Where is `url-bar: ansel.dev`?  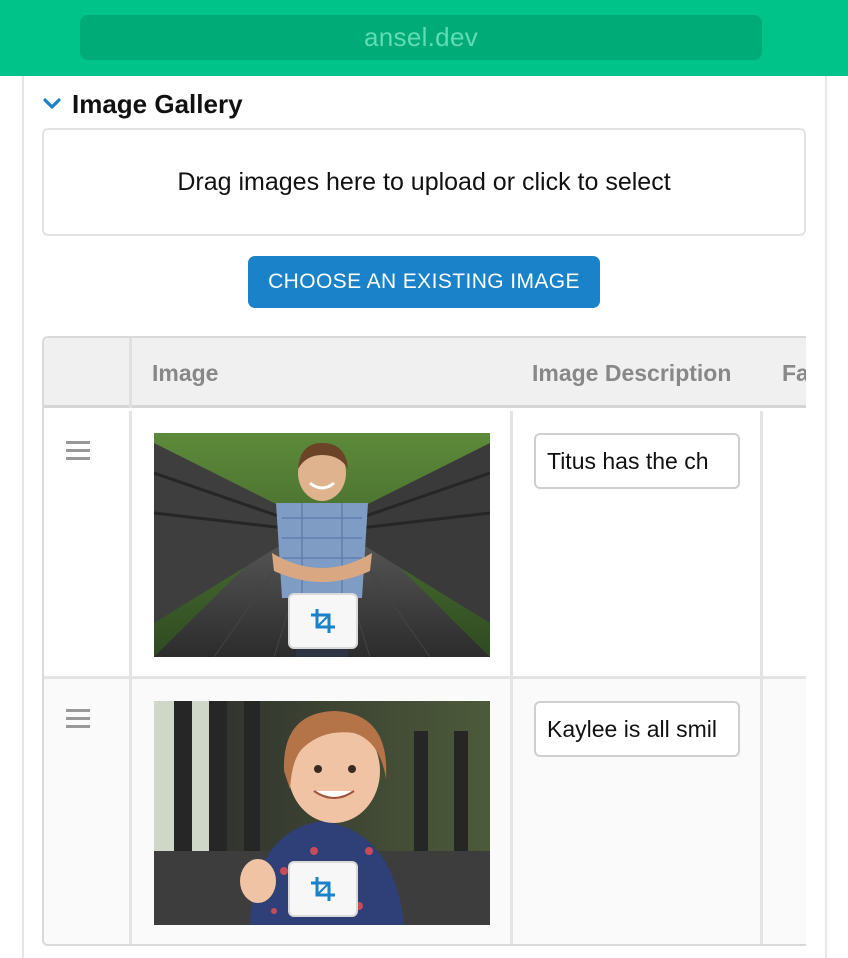
url-bar: ansel.dev is located at coordinates (421, 37).